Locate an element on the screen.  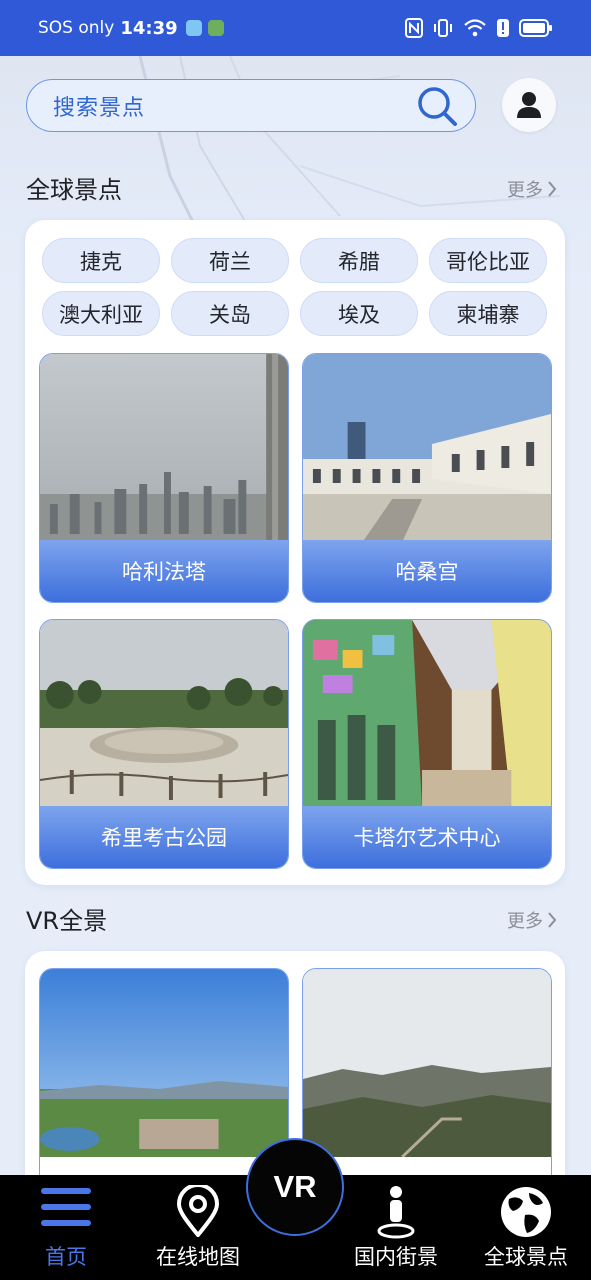
wifi-icon is located at coordinates (475, 28).